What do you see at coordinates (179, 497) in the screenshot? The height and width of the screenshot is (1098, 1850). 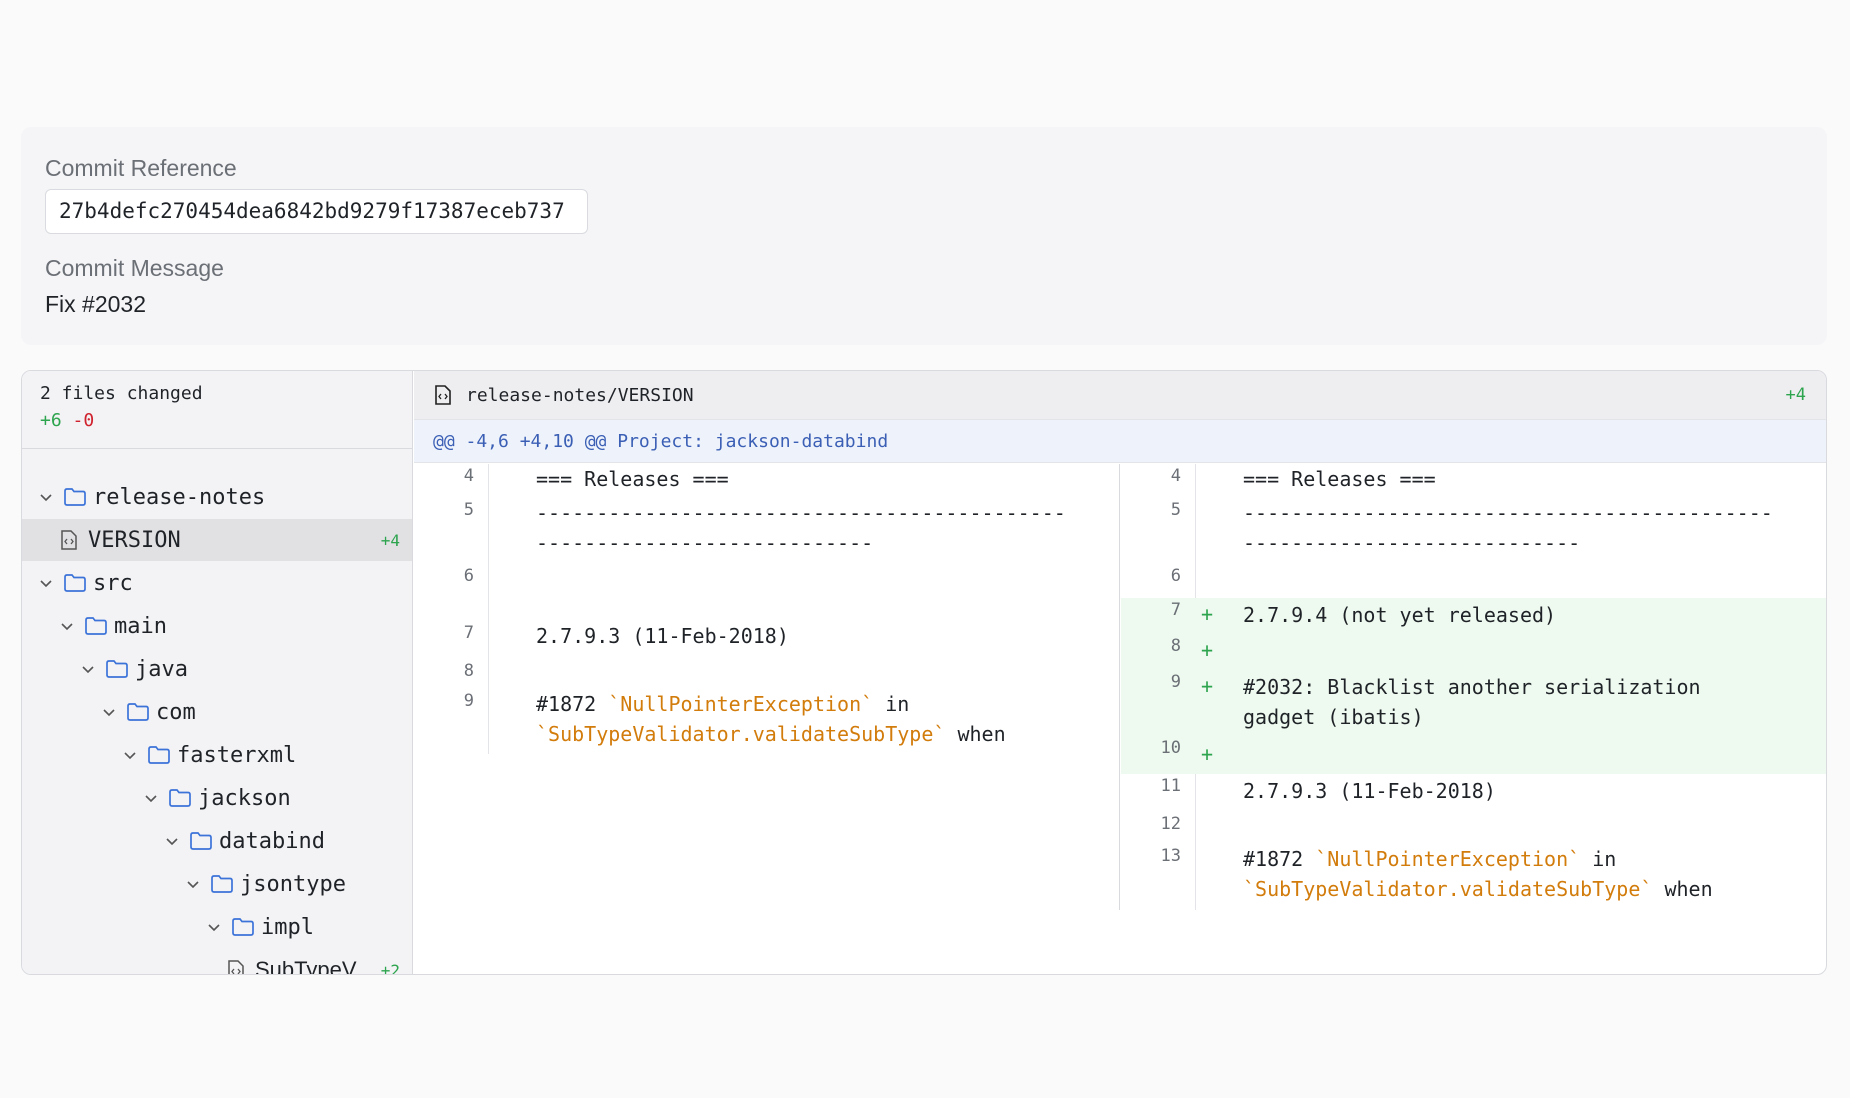 I see `tree-label: release-notes` at bounding box center [179, 497].